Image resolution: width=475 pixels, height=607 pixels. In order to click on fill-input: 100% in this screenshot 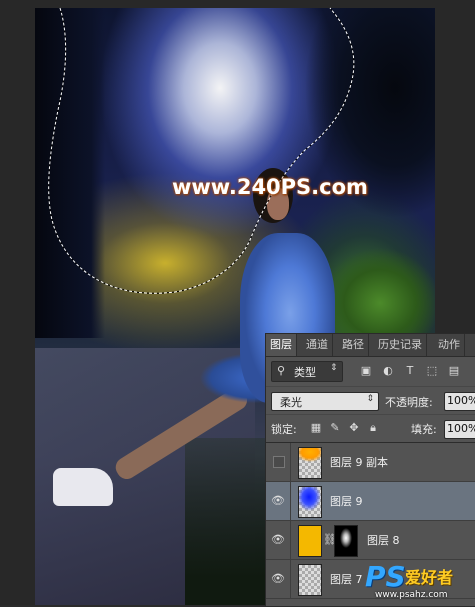, I will do `click(459, 429)`.